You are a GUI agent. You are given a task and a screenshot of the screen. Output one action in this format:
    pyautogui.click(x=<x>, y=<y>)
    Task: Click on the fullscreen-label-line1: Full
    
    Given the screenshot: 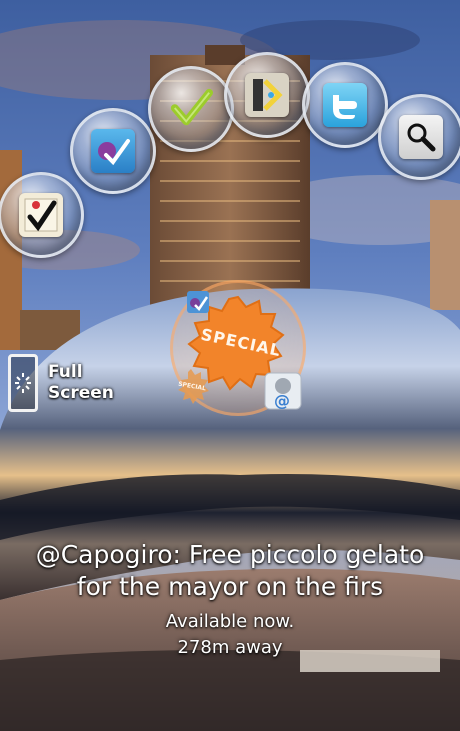 What is the action you would take?
    pyautogui.click(x=65, y=372)
    